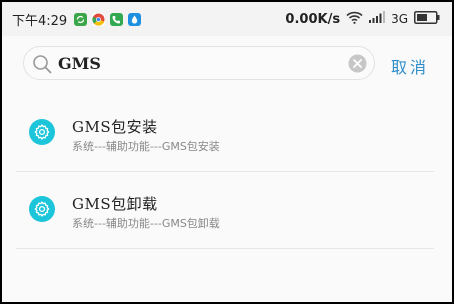 The image size is (454, 304). What do you see at coordinates (40, 21) in the screenshot?
I see `status-time: 下午4:29` at bounding box center [40, 21].